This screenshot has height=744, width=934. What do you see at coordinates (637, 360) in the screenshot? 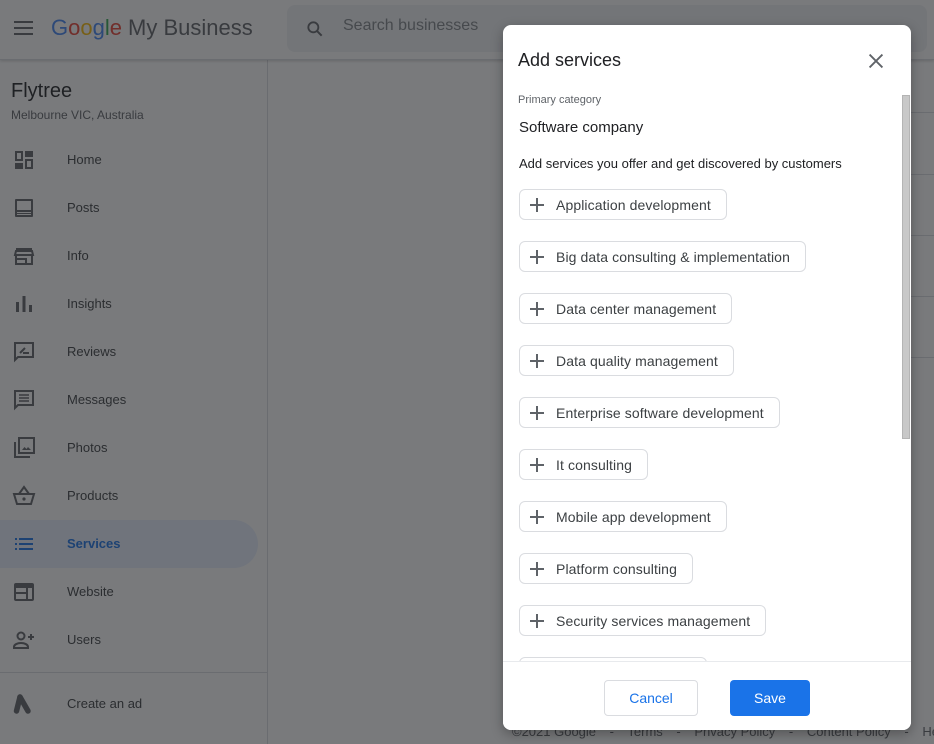
I see `service-chip-label: Data quality management` at bounding box center [637, 360].